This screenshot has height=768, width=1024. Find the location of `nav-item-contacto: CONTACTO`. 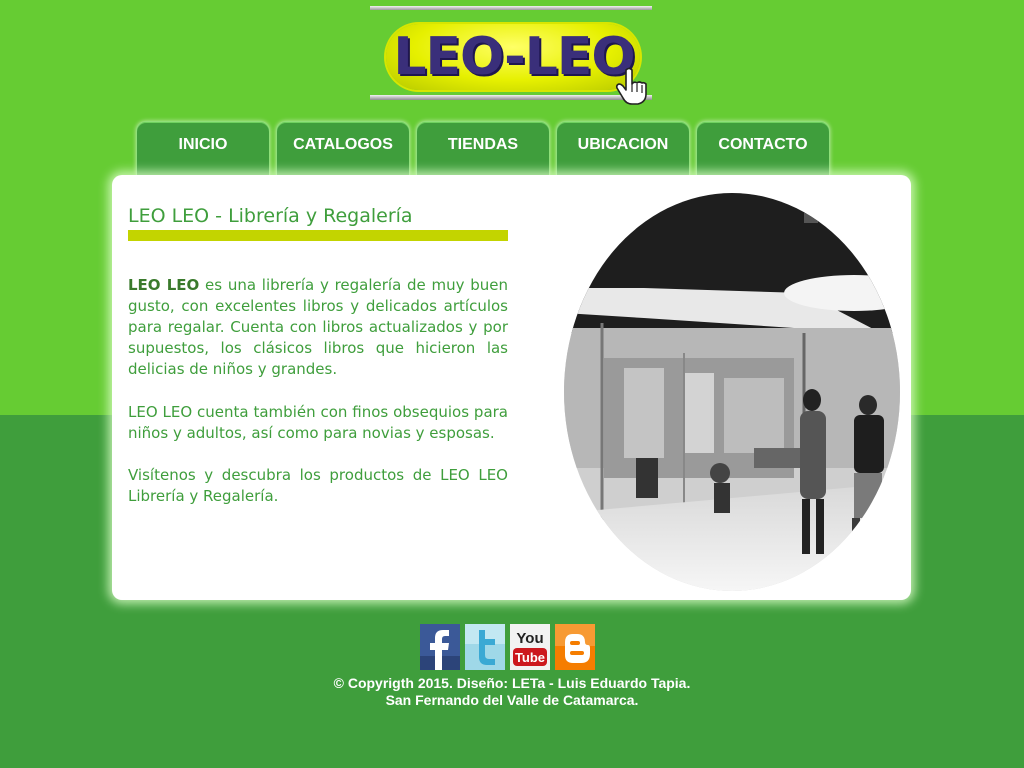

nav-item-contacto: CONTACTO is located at coordinates (763, 148).